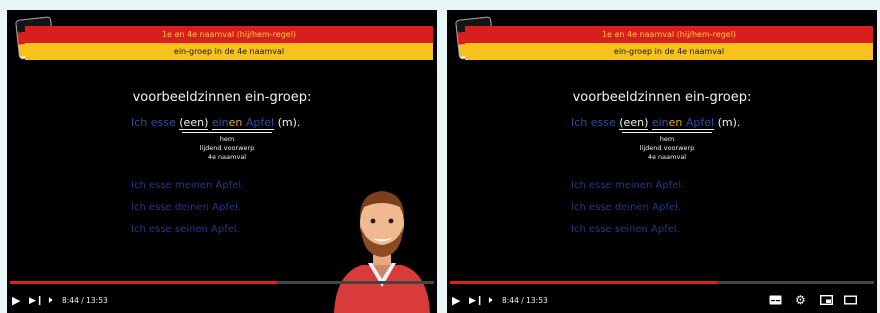 This screenshot has width=880, height=313. Describe the element at coordinates (222, 301) in the screenshot. I see `player-controls: ▶ ▶❙ 🕨 8:44 / 13:53` at that location.